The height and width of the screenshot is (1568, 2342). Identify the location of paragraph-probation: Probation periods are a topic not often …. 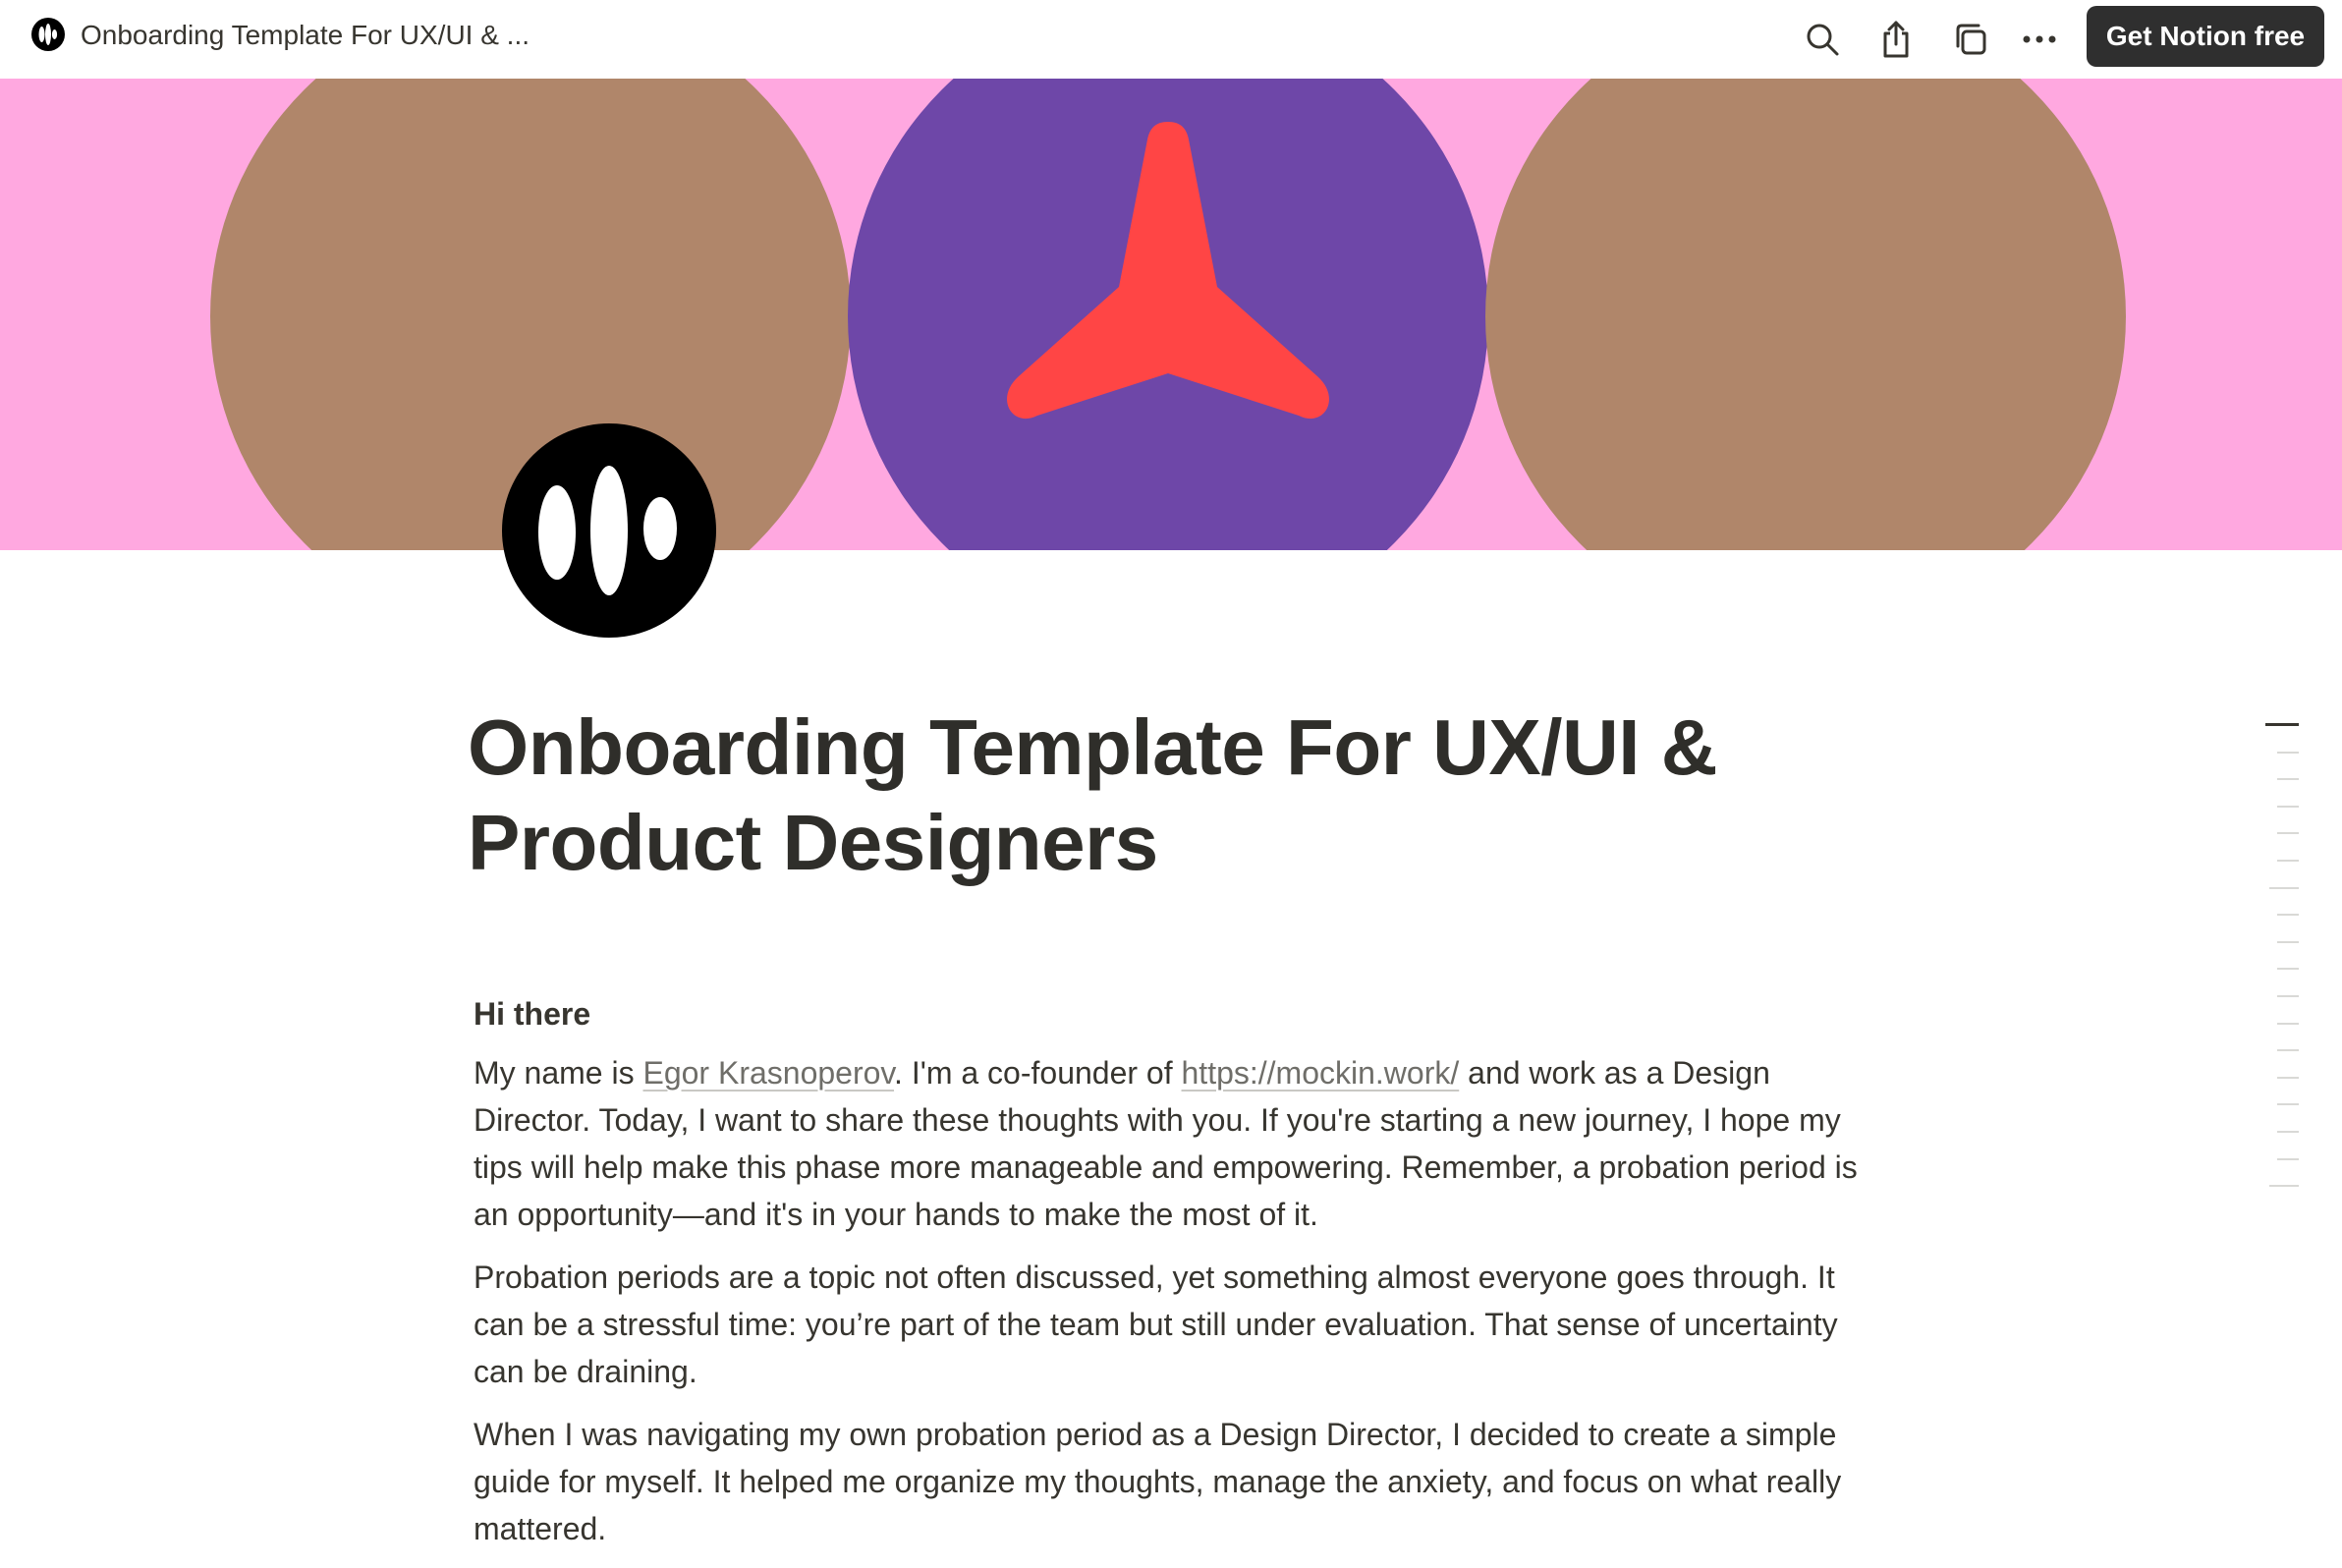
(1156, 1324).